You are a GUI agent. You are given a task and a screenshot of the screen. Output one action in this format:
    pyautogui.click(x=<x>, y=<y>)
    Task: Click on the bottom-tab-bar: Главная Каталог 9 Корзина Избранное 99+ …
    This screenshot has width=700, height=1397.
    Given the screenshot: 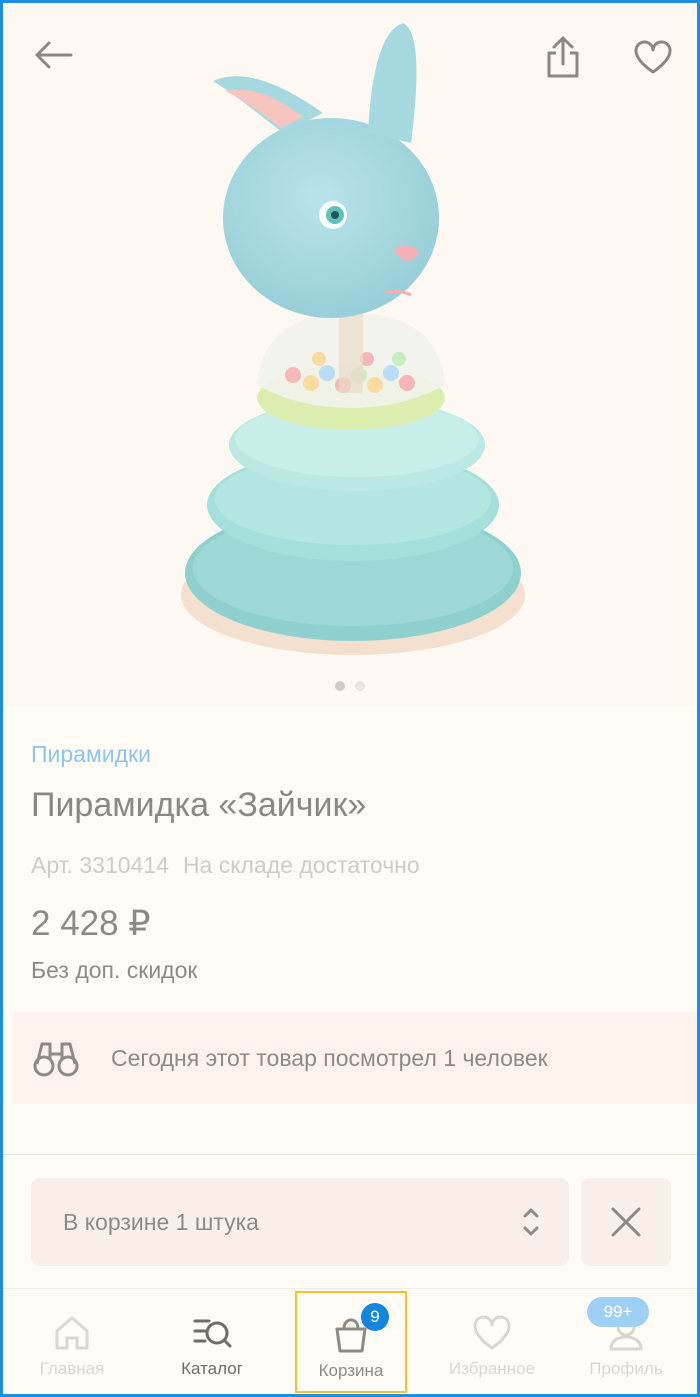 What is the action you would take?
    pyautogui.click(x=350, y=1341)
    